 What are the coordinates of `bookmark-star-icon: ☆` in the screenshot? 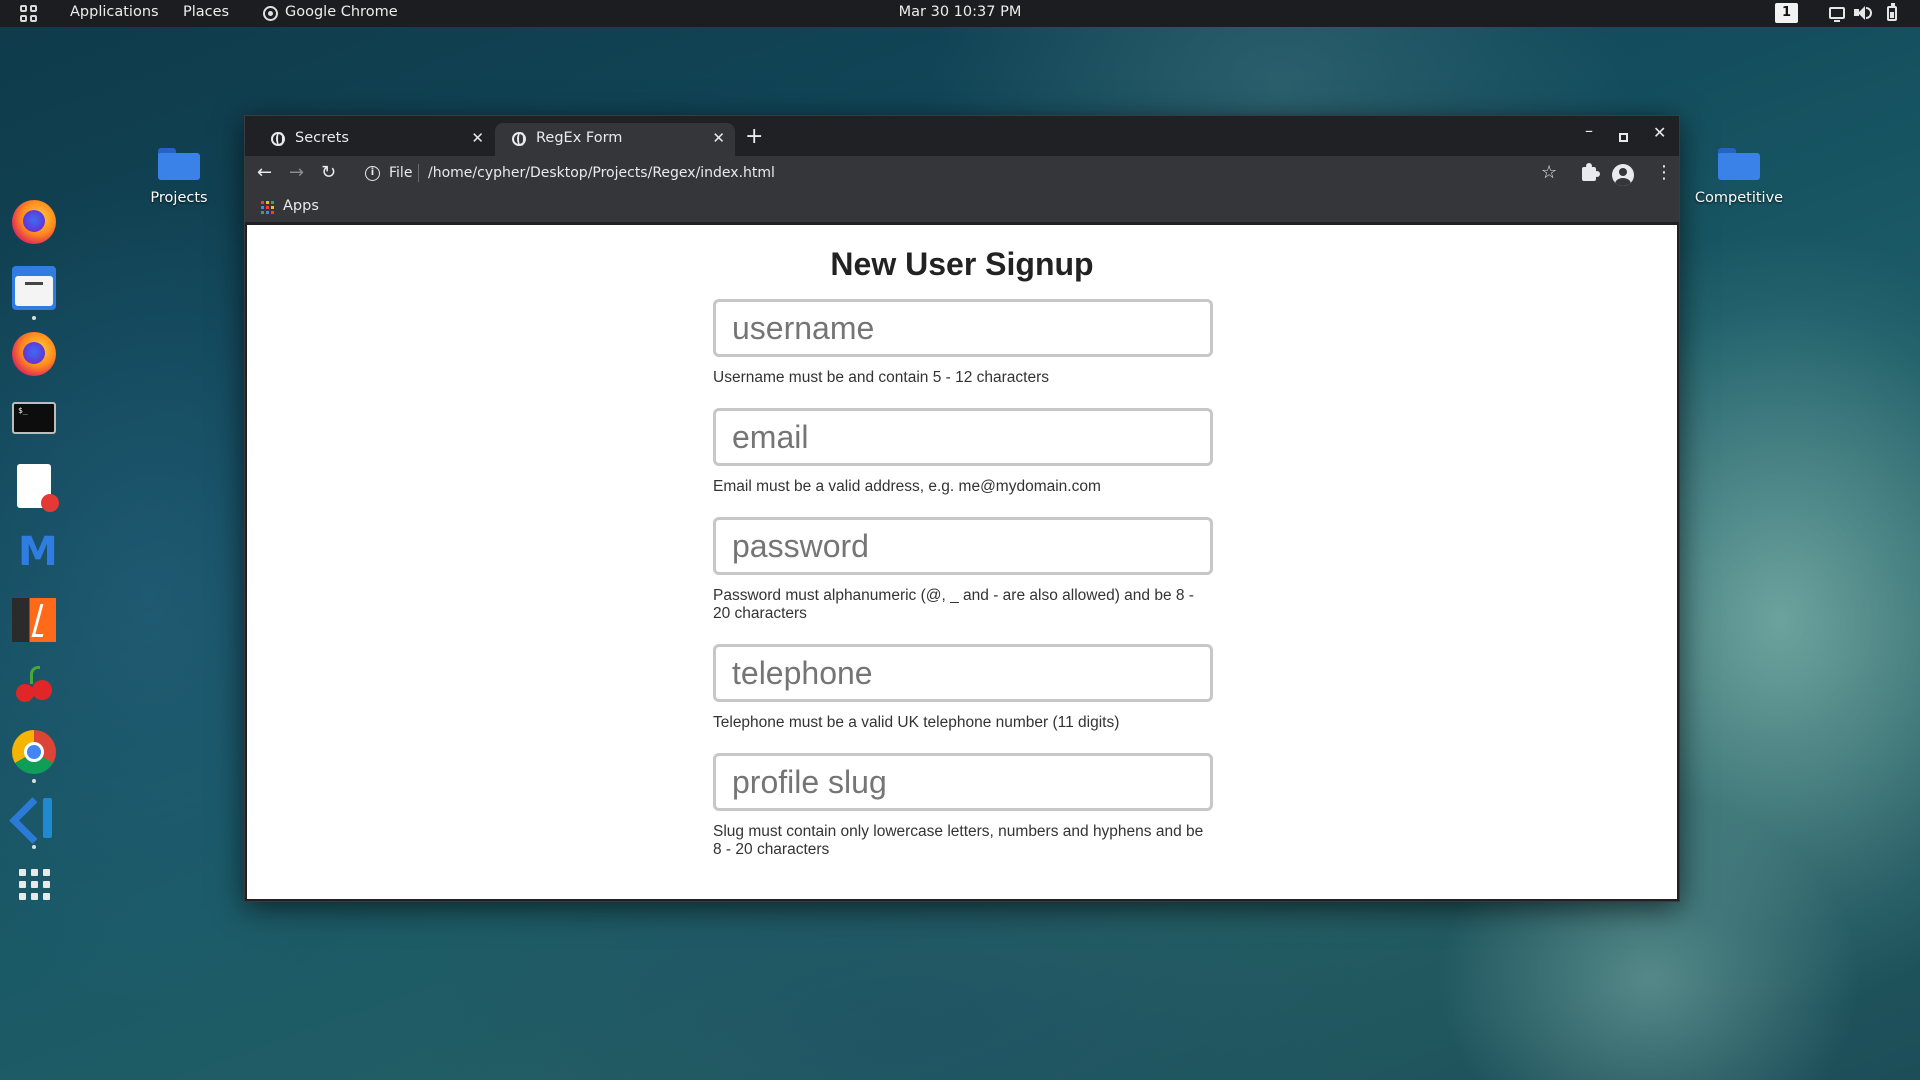 It's located at (1549, 172).